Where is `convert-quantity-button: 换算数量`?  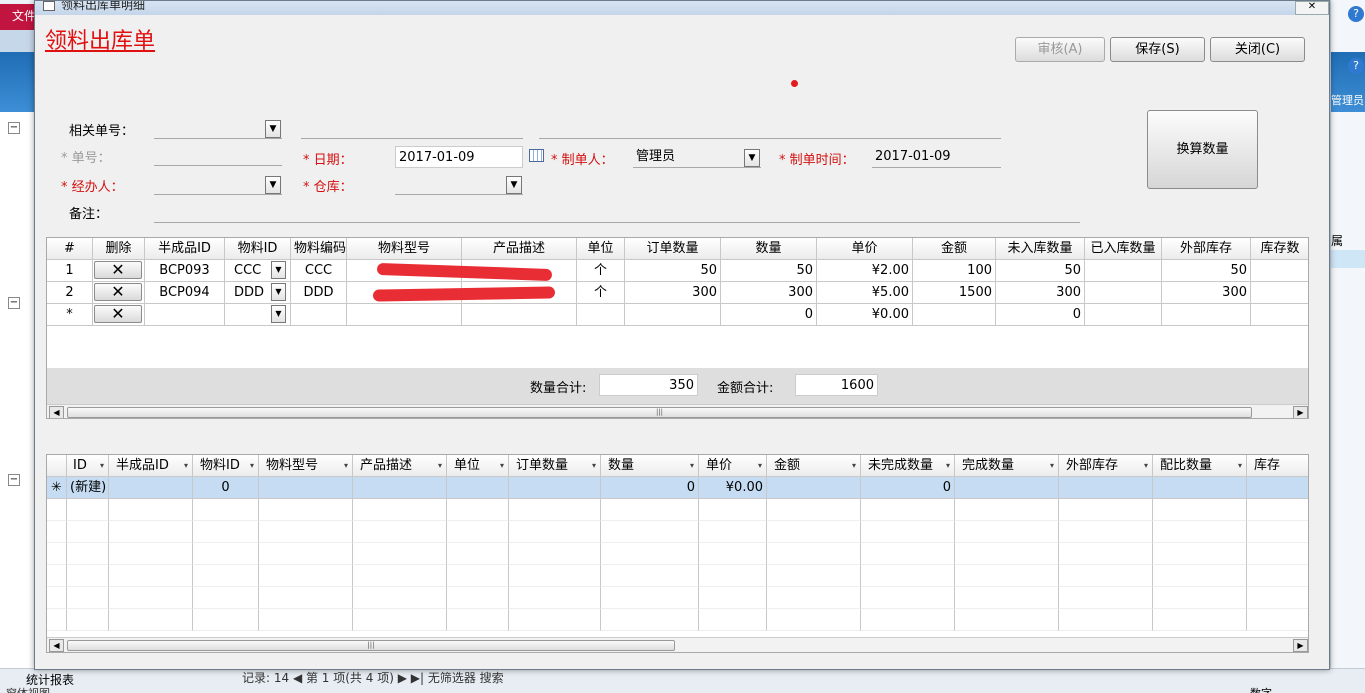
convert-quantity-button: 换算数量 is located at coordinates (1202, 149).